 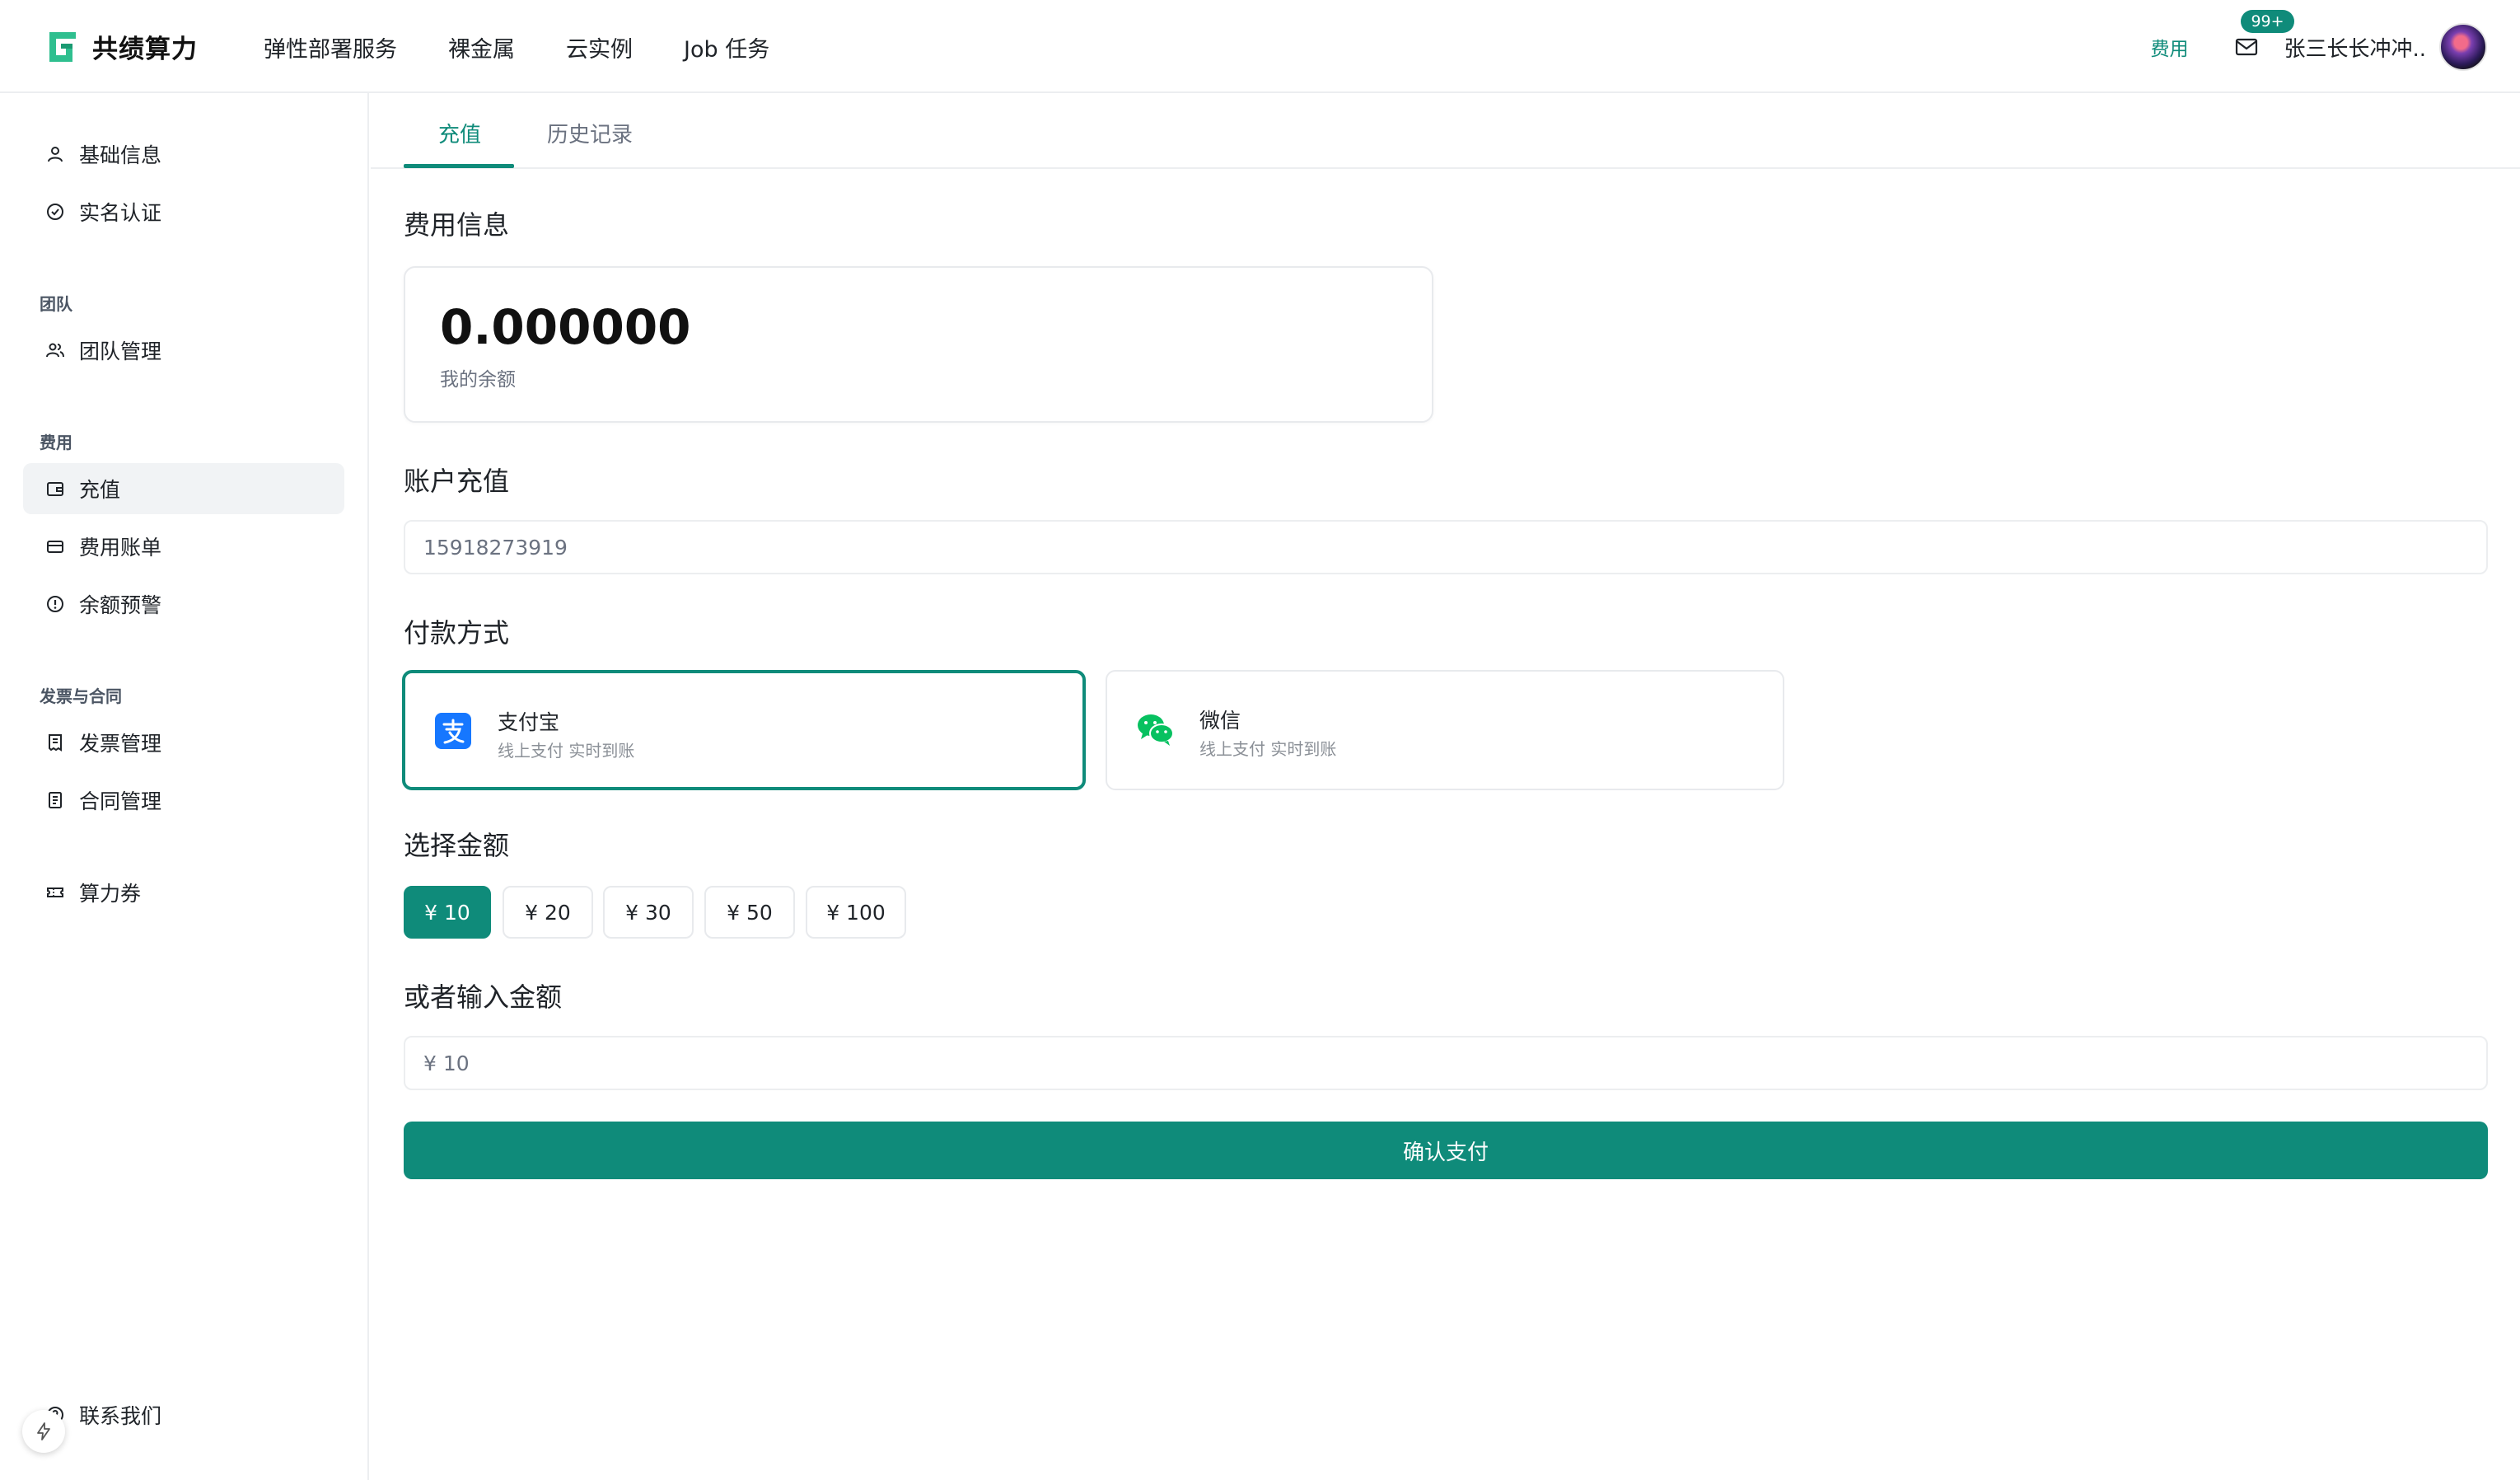 I want to click on confirm-payment-button: 确认支付, so click(x=1446, y=1151).